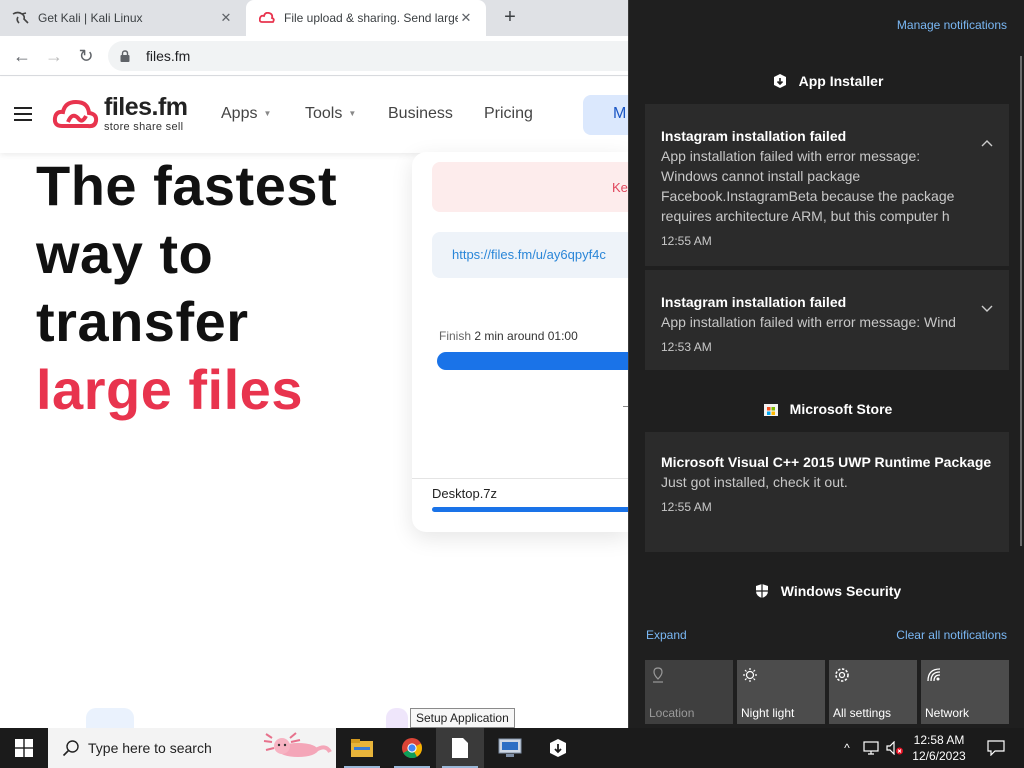 This screenshot has height=768, width=1024. I want to click on clock-time: 12:58 AM, so click(939, 740).